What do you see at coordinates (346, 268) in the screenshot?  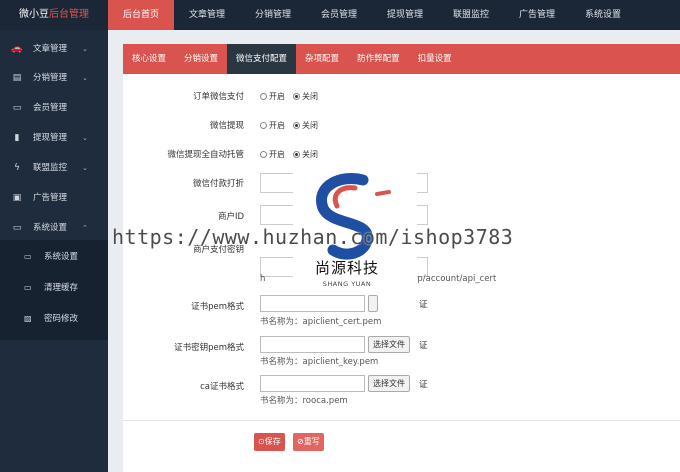 I see `watermark-brand: 尚源科技` at bounding box center [346, 268].